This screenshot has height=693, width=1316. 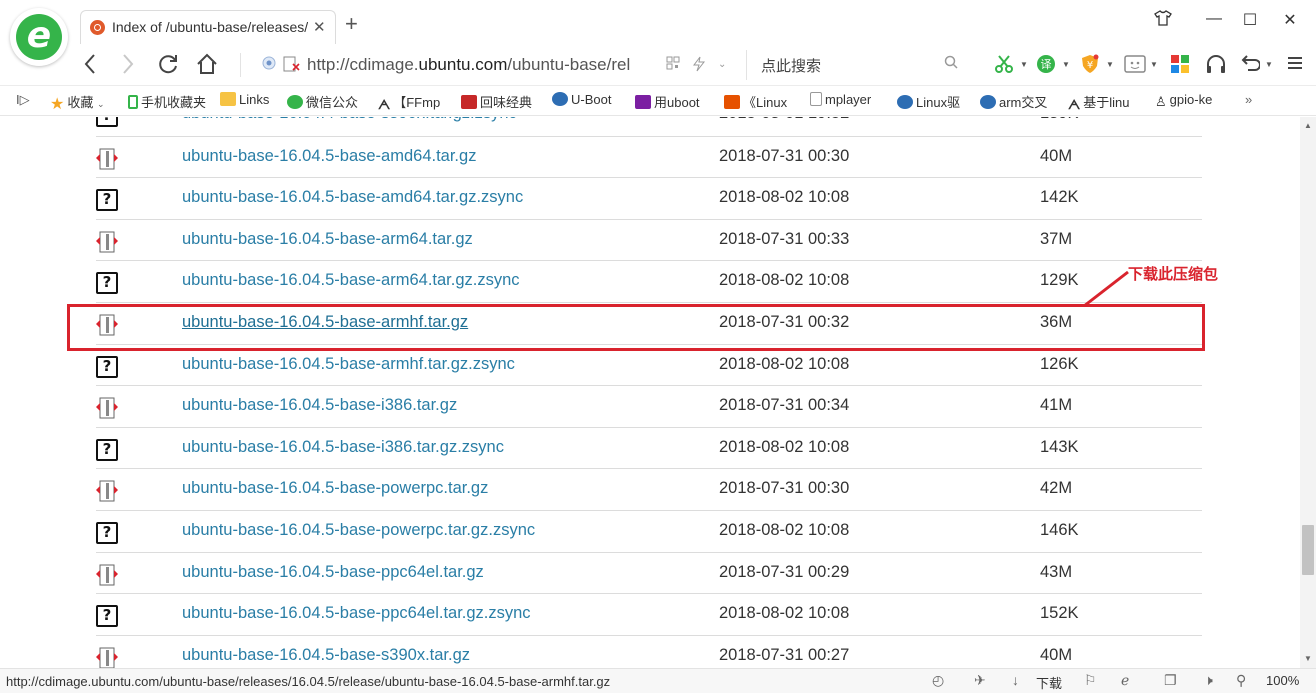 I want to click on maximize-button: ☐, so click(x=1250, y=20).